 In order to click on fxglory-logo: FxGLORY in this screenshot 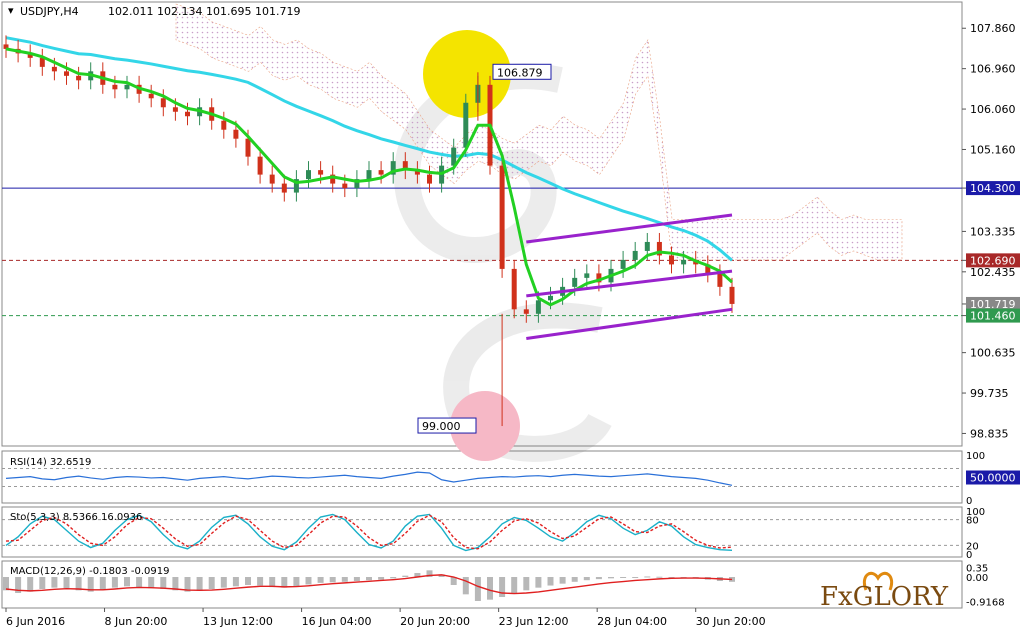, I will do `click(884, 591)`.